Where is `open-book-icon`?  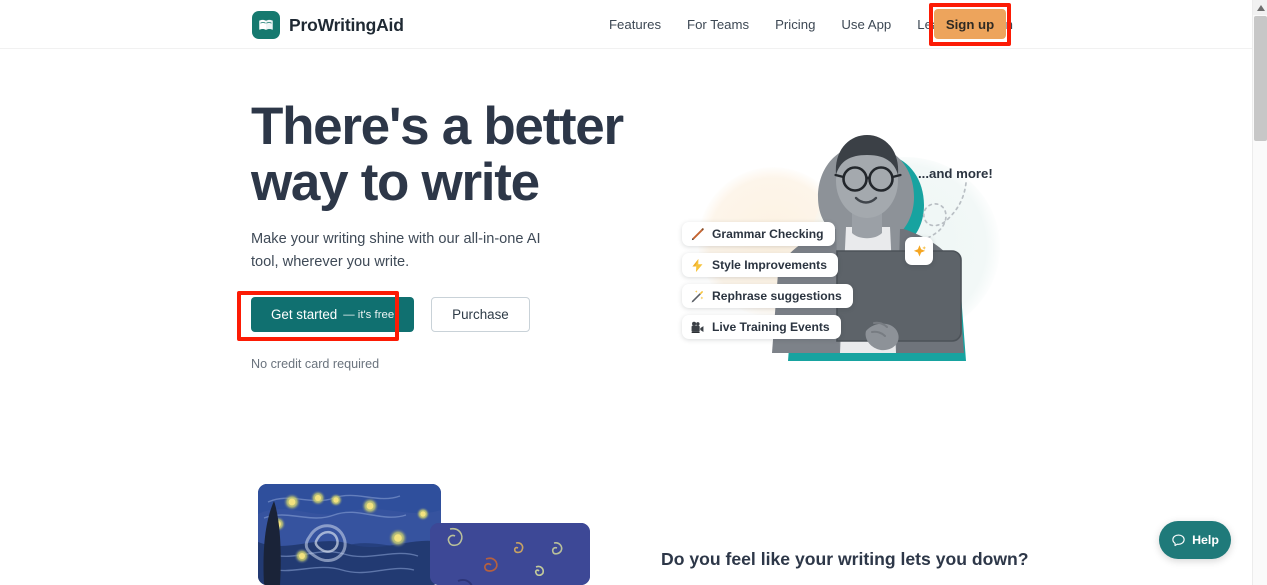 open-book-icon is located at coordinates (266, 25).